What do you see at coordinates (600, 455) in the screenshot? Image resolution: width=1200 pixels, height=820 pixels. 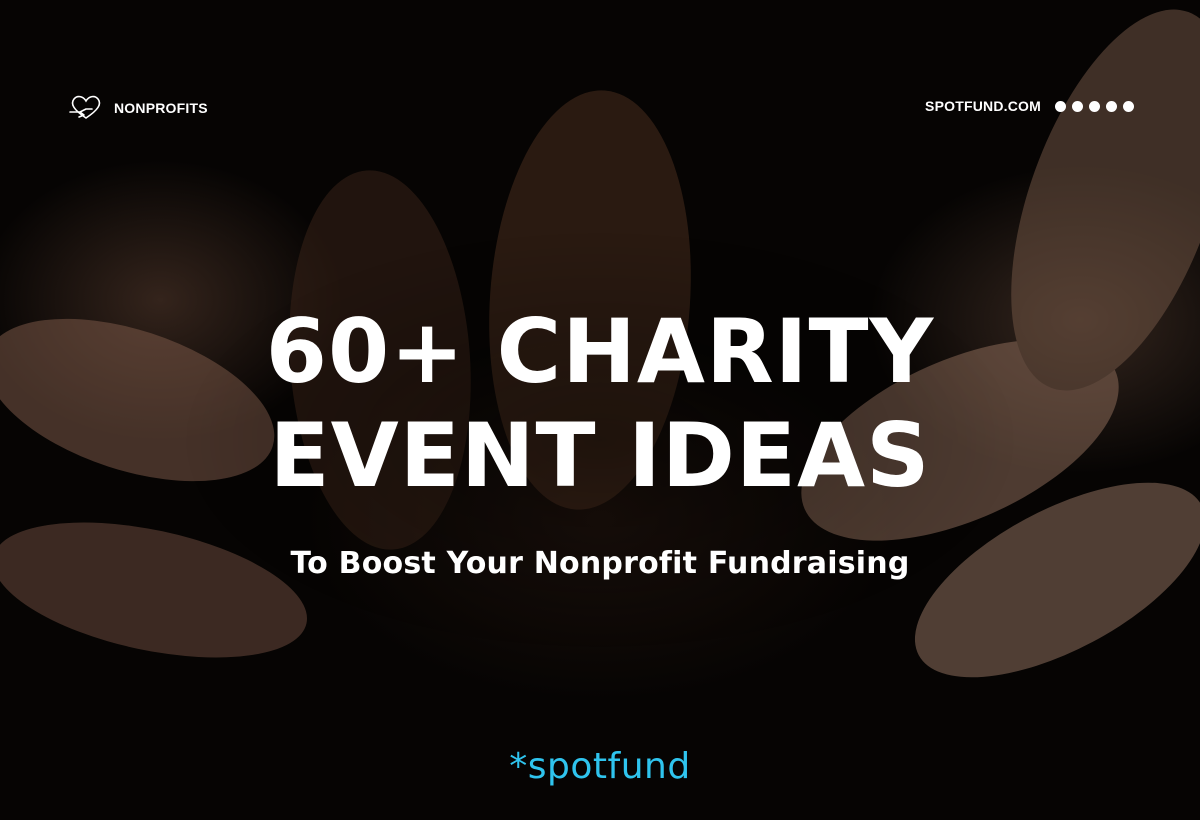 I see `headline-line-2: EVENT IDEAS` at bounding box center [600, 455].